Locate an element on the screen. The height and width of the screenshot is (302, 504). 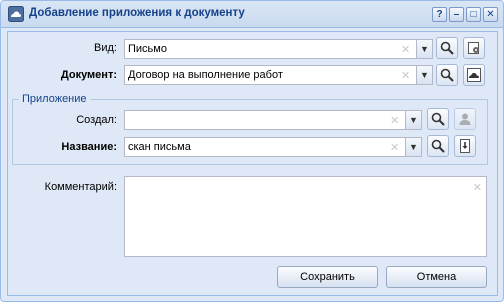
vid-value: Письмо is located at coordinates (147, 49).